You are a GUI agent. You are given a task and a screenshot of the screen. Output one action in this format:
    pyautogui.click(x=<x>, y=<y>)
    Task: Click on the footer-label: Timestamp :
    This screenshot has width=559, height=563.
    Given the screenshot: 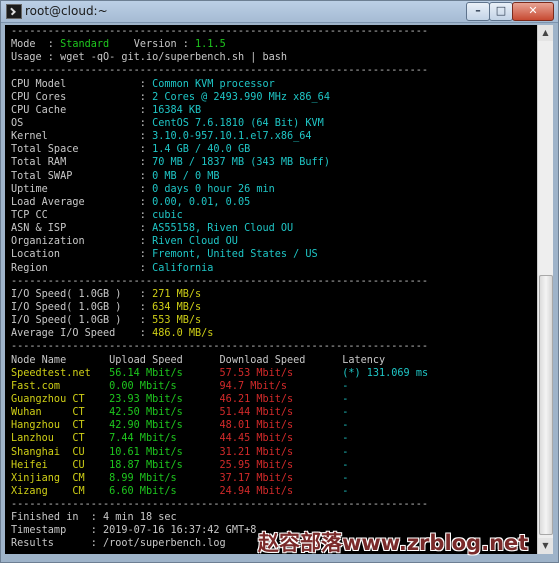 What is the action you would take?
    pyautogui.click(x=57, y=531)
    